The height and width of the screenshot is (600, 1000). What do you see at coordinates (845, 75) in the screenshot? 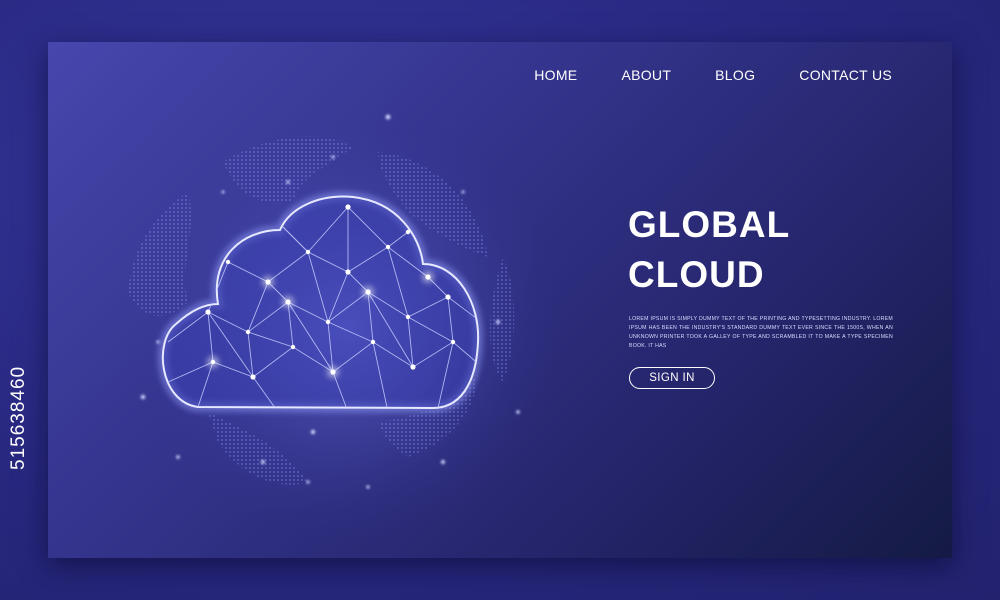
I see `nav-contact-us: CONTACT US` at bounding box center [845, 75].